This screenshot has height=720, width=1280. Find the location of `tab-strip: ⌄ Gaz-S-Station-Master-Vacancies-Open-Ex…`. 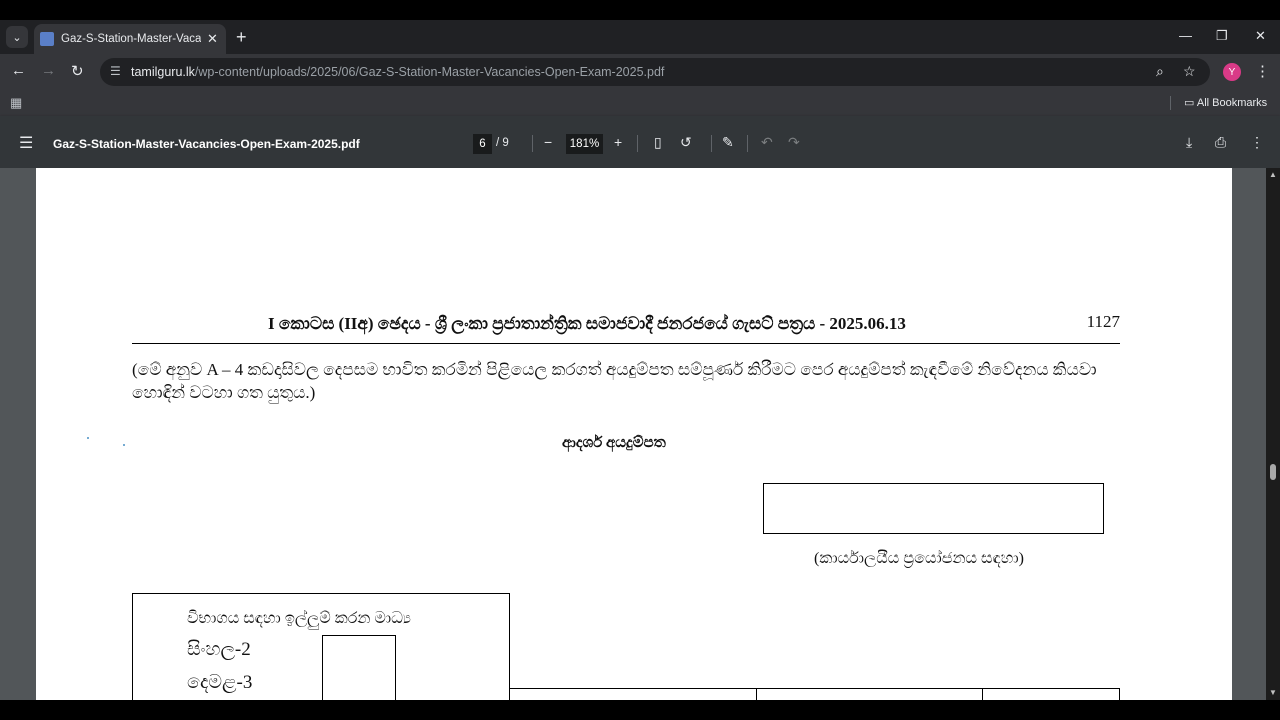

tab-strip: ⌄ Gaz-S-Station-Master-Vacancies-Open-Ex… is located at coordinates (640, 37).